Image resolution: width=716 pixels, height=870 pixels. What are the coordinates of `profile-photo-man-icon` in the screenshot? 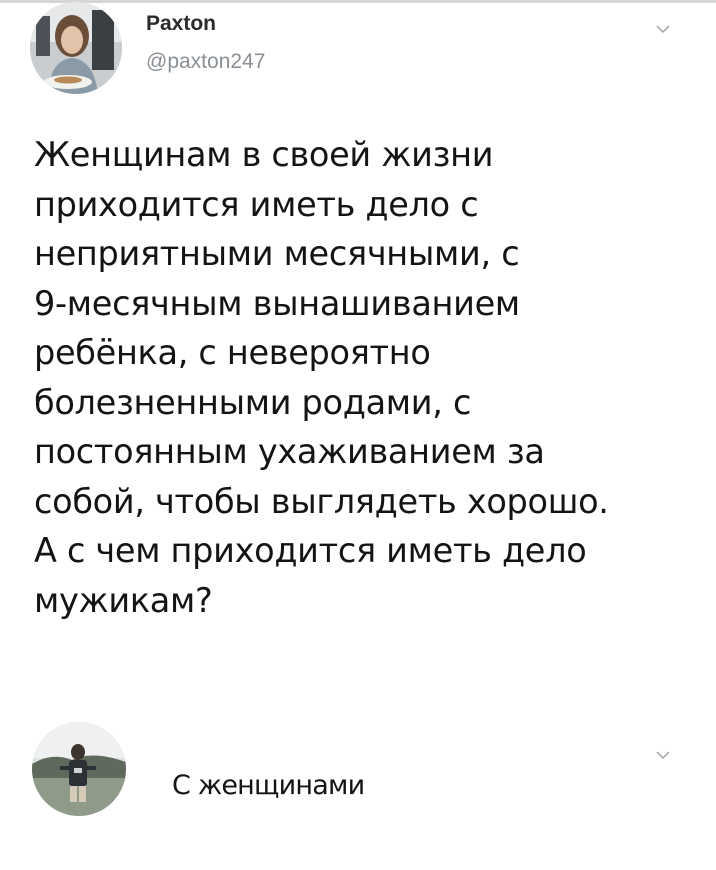 It's located at (79, 769).